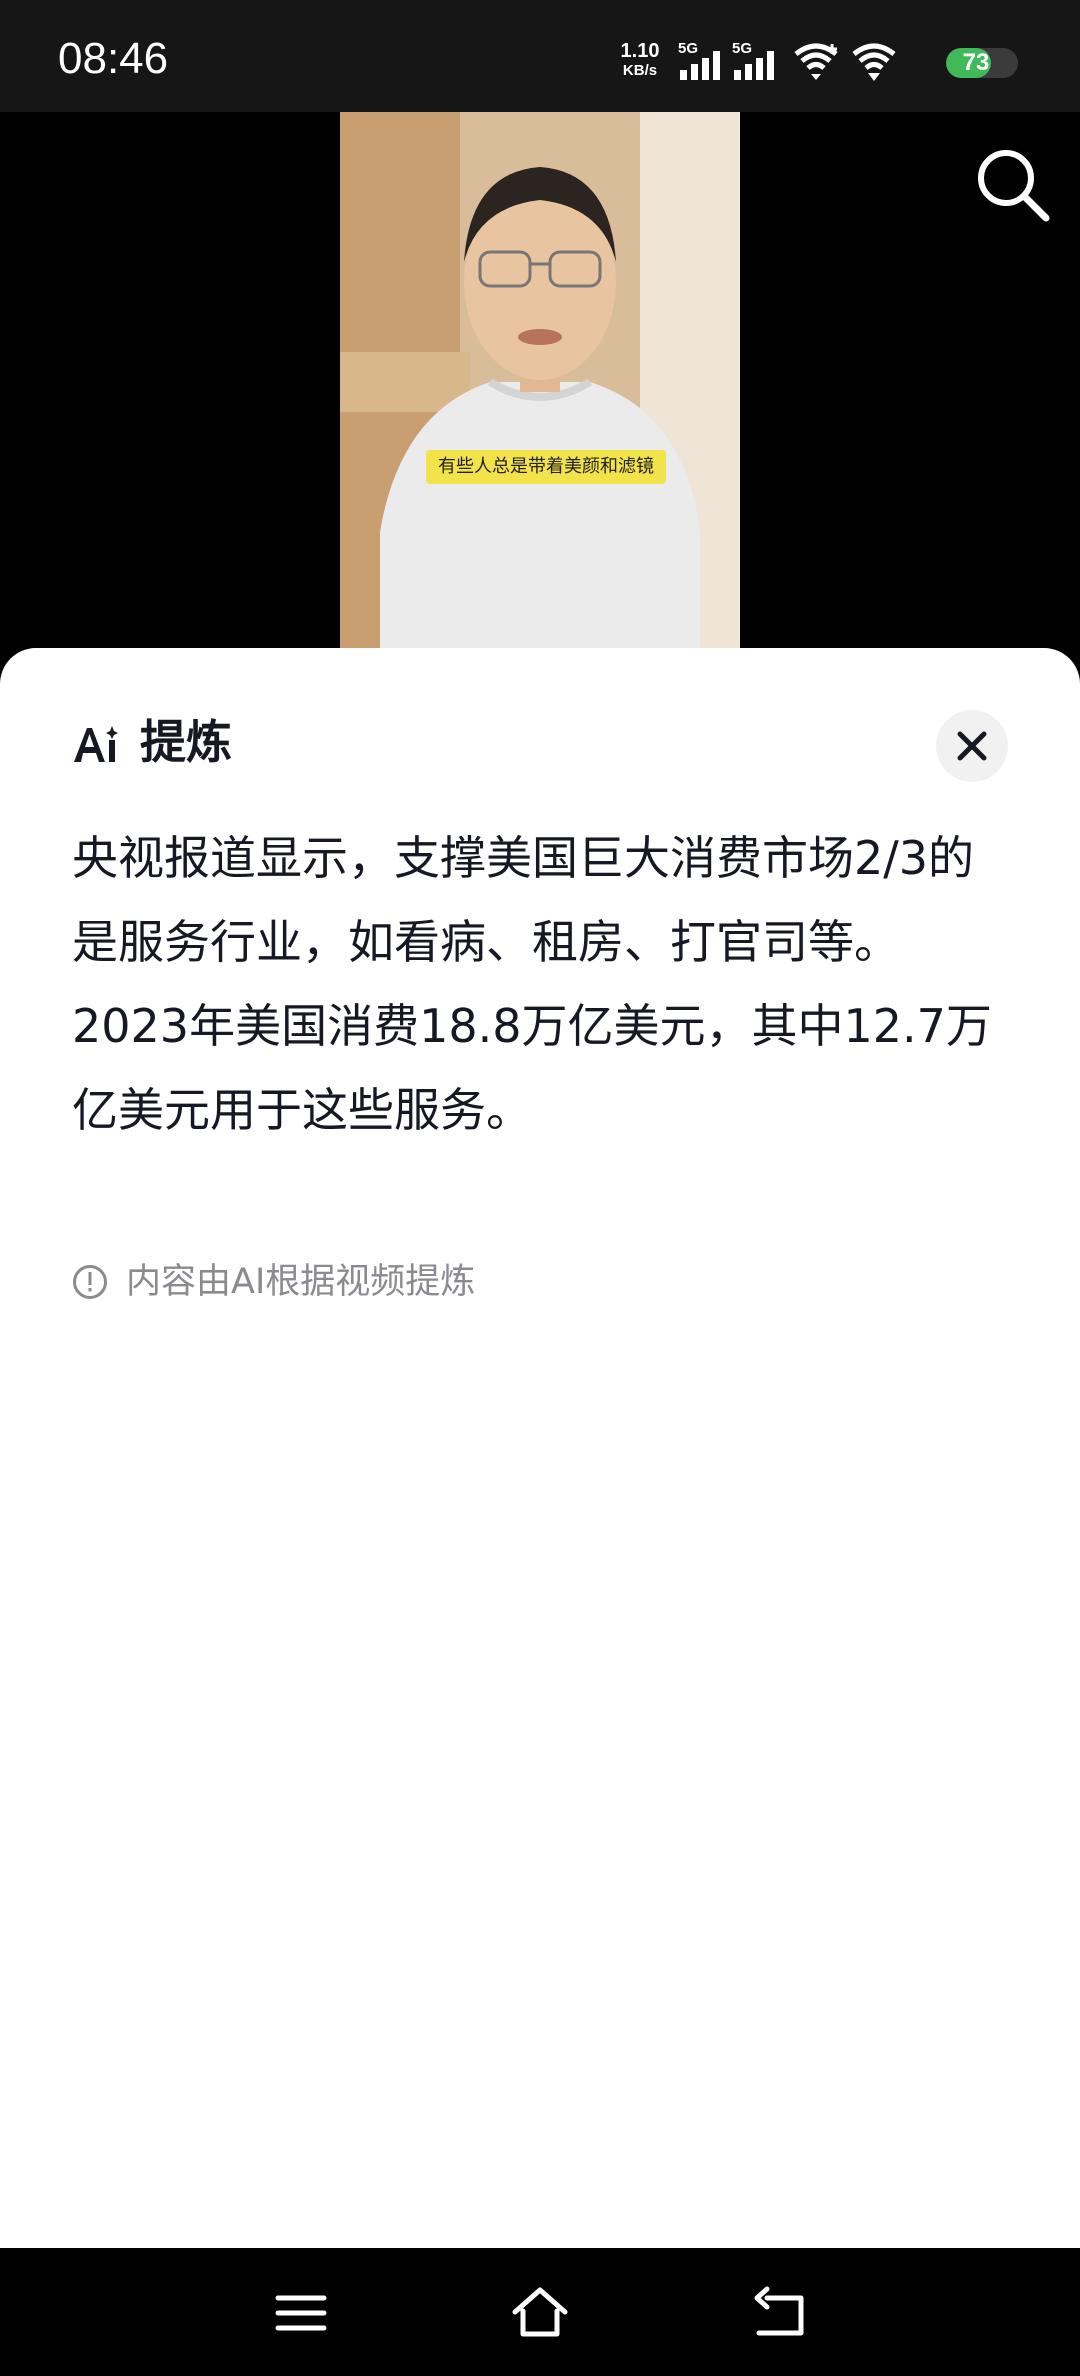 This screenshot has width=1080, height=2376. What do you see at coordinates (96, 744) in the screenshot?
I see `ai-icon` at bounding box center [96, 744].